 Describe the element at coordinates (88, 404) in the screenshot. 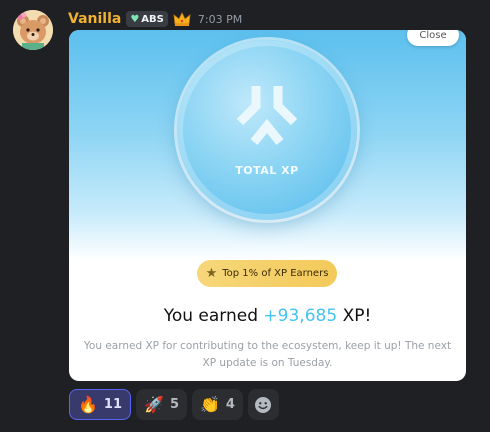

I see `fire-icon: 🔥` at that location.